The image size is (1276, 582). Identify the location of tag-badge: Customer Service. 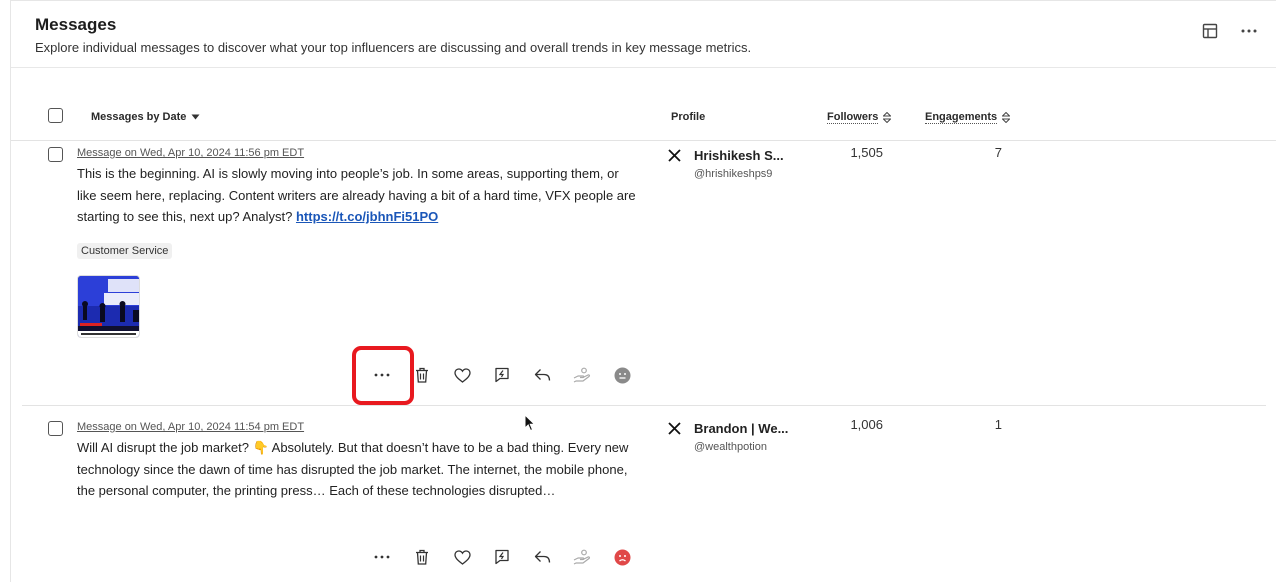
(125, 251).